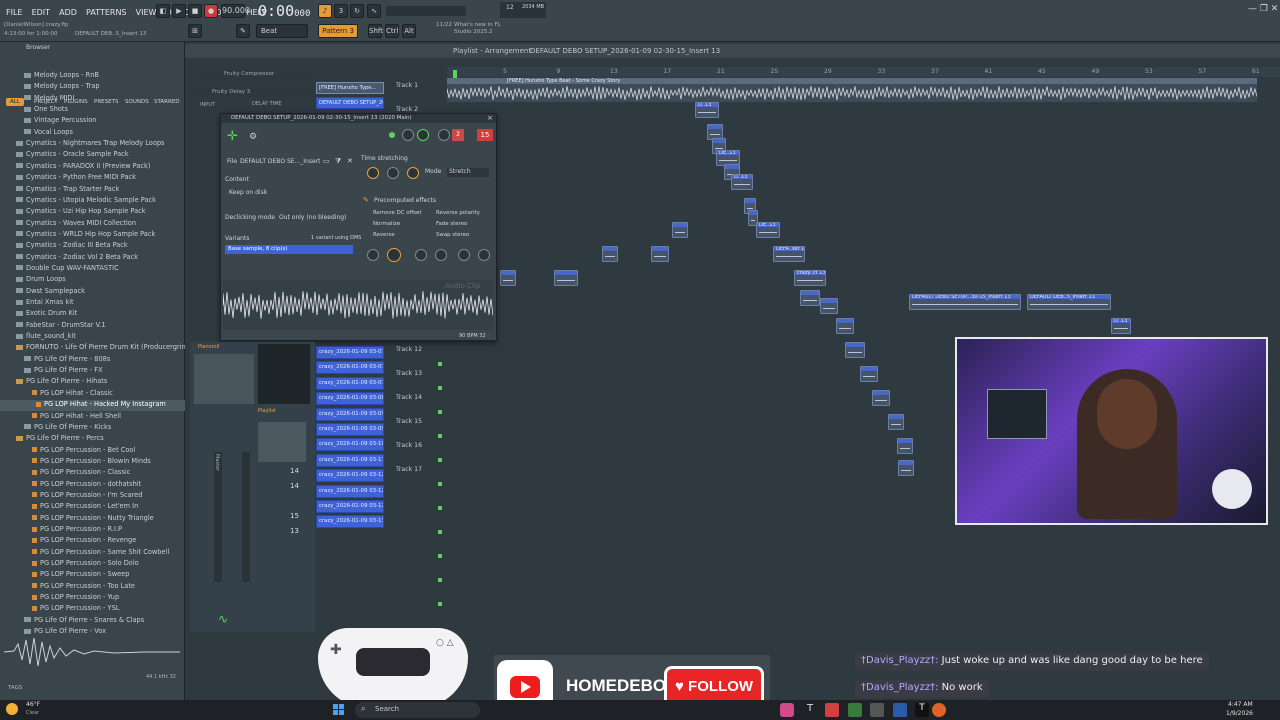 This screenshot has height=720, width=1280. Describe the element at coordinates (92, 587) in the screenshot. I see `browser-item: PG LOP Percussion - Too Late` at that location.